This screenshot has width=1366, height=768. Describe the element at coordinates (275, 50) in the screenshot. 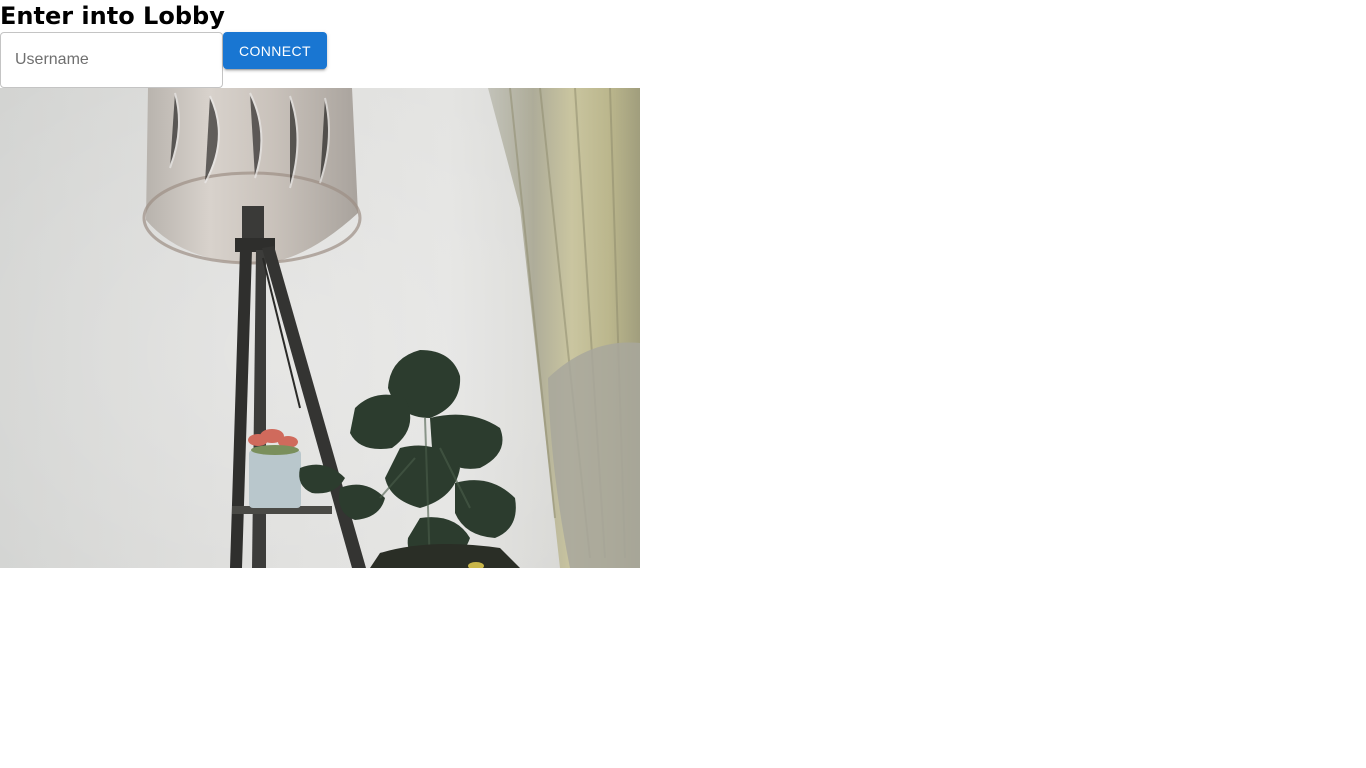

I see `connect-button: CONNECT` at that location.